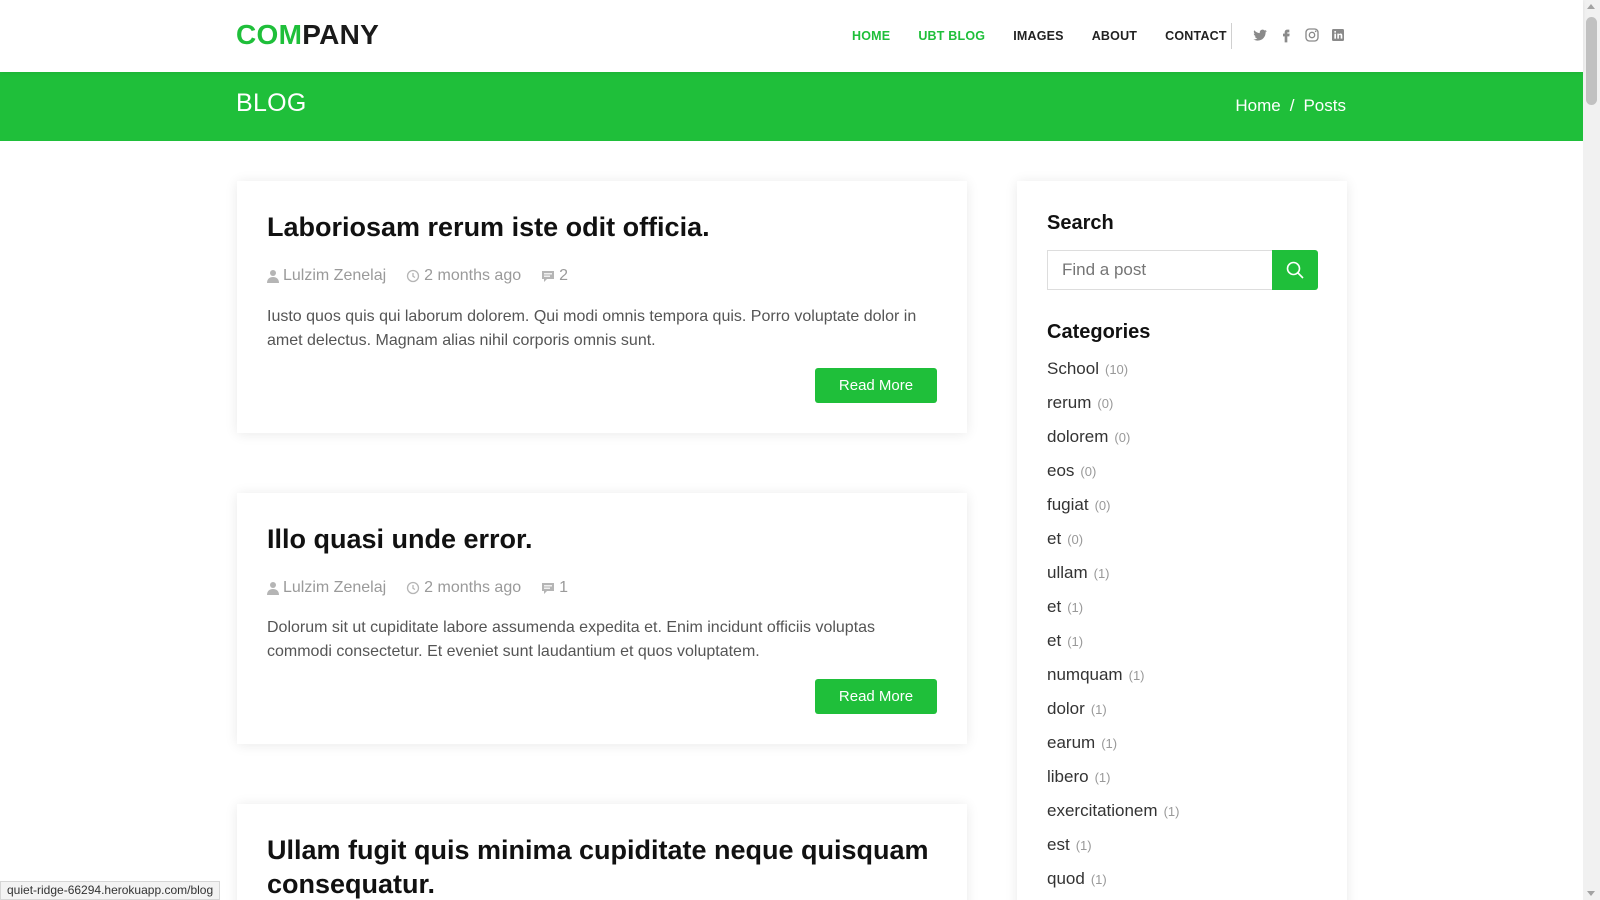  What do you see at coordinates (1591, 450) in the screenshot?
I see `page-scrollbar` at bounding box center [1591, 450].